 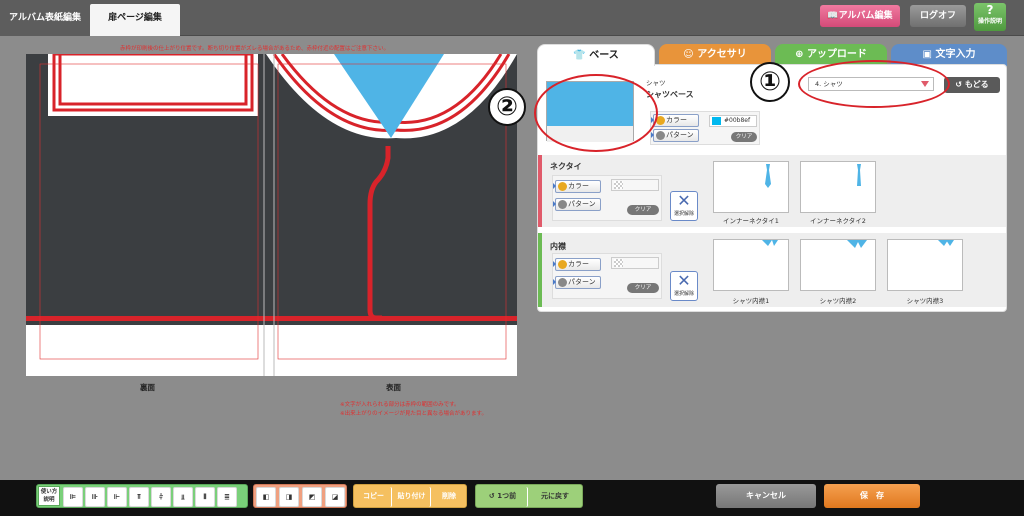 I want to click on shirt-color-value: #00b8ef, so click(x=733, y=121).